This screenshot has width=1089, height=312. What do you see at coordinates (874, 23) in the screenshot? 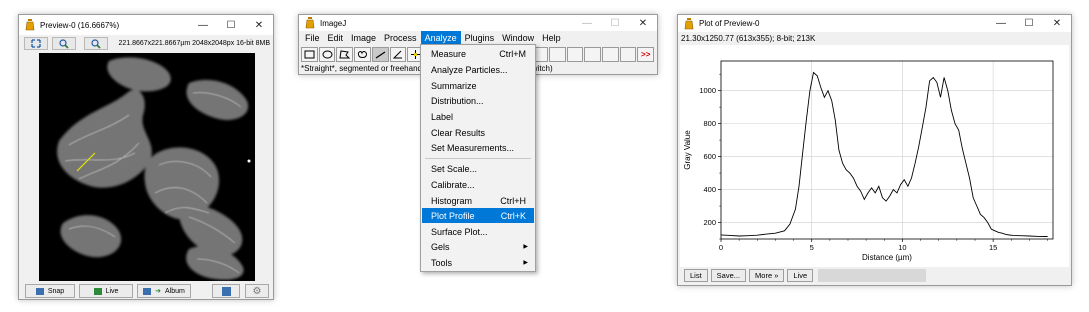
I see `plot-titlebar: Plot of Preview-0 — ☐ ✕` at bounding box center [874, 23].